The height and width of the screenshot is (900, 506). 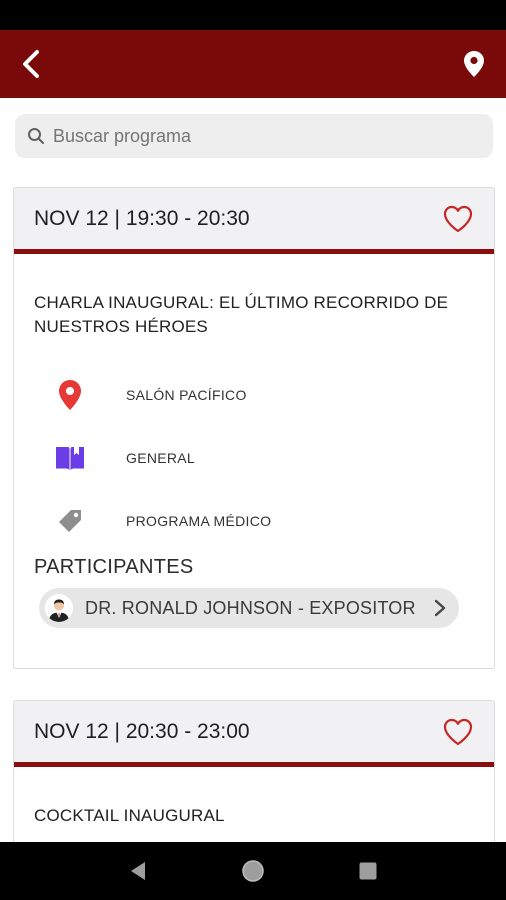 What do you see at coordinates (186, 395) in the screenshot?
I see `event-location: SALÓN PACÍFICO` at bounding box center [186, 395].